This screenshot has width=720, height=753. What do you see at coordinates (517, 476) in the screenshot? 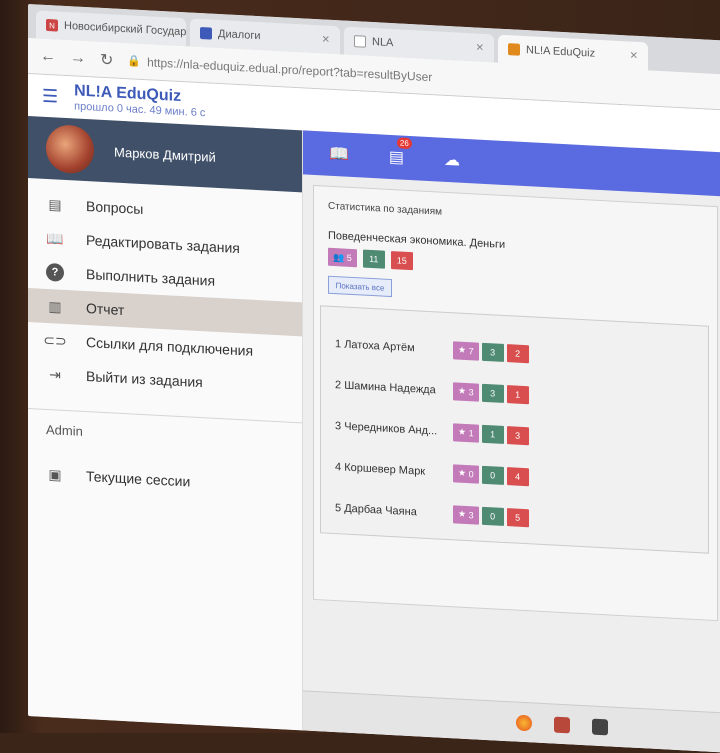
I see `wrong-chip: 4` at bounding box center [517, 476].